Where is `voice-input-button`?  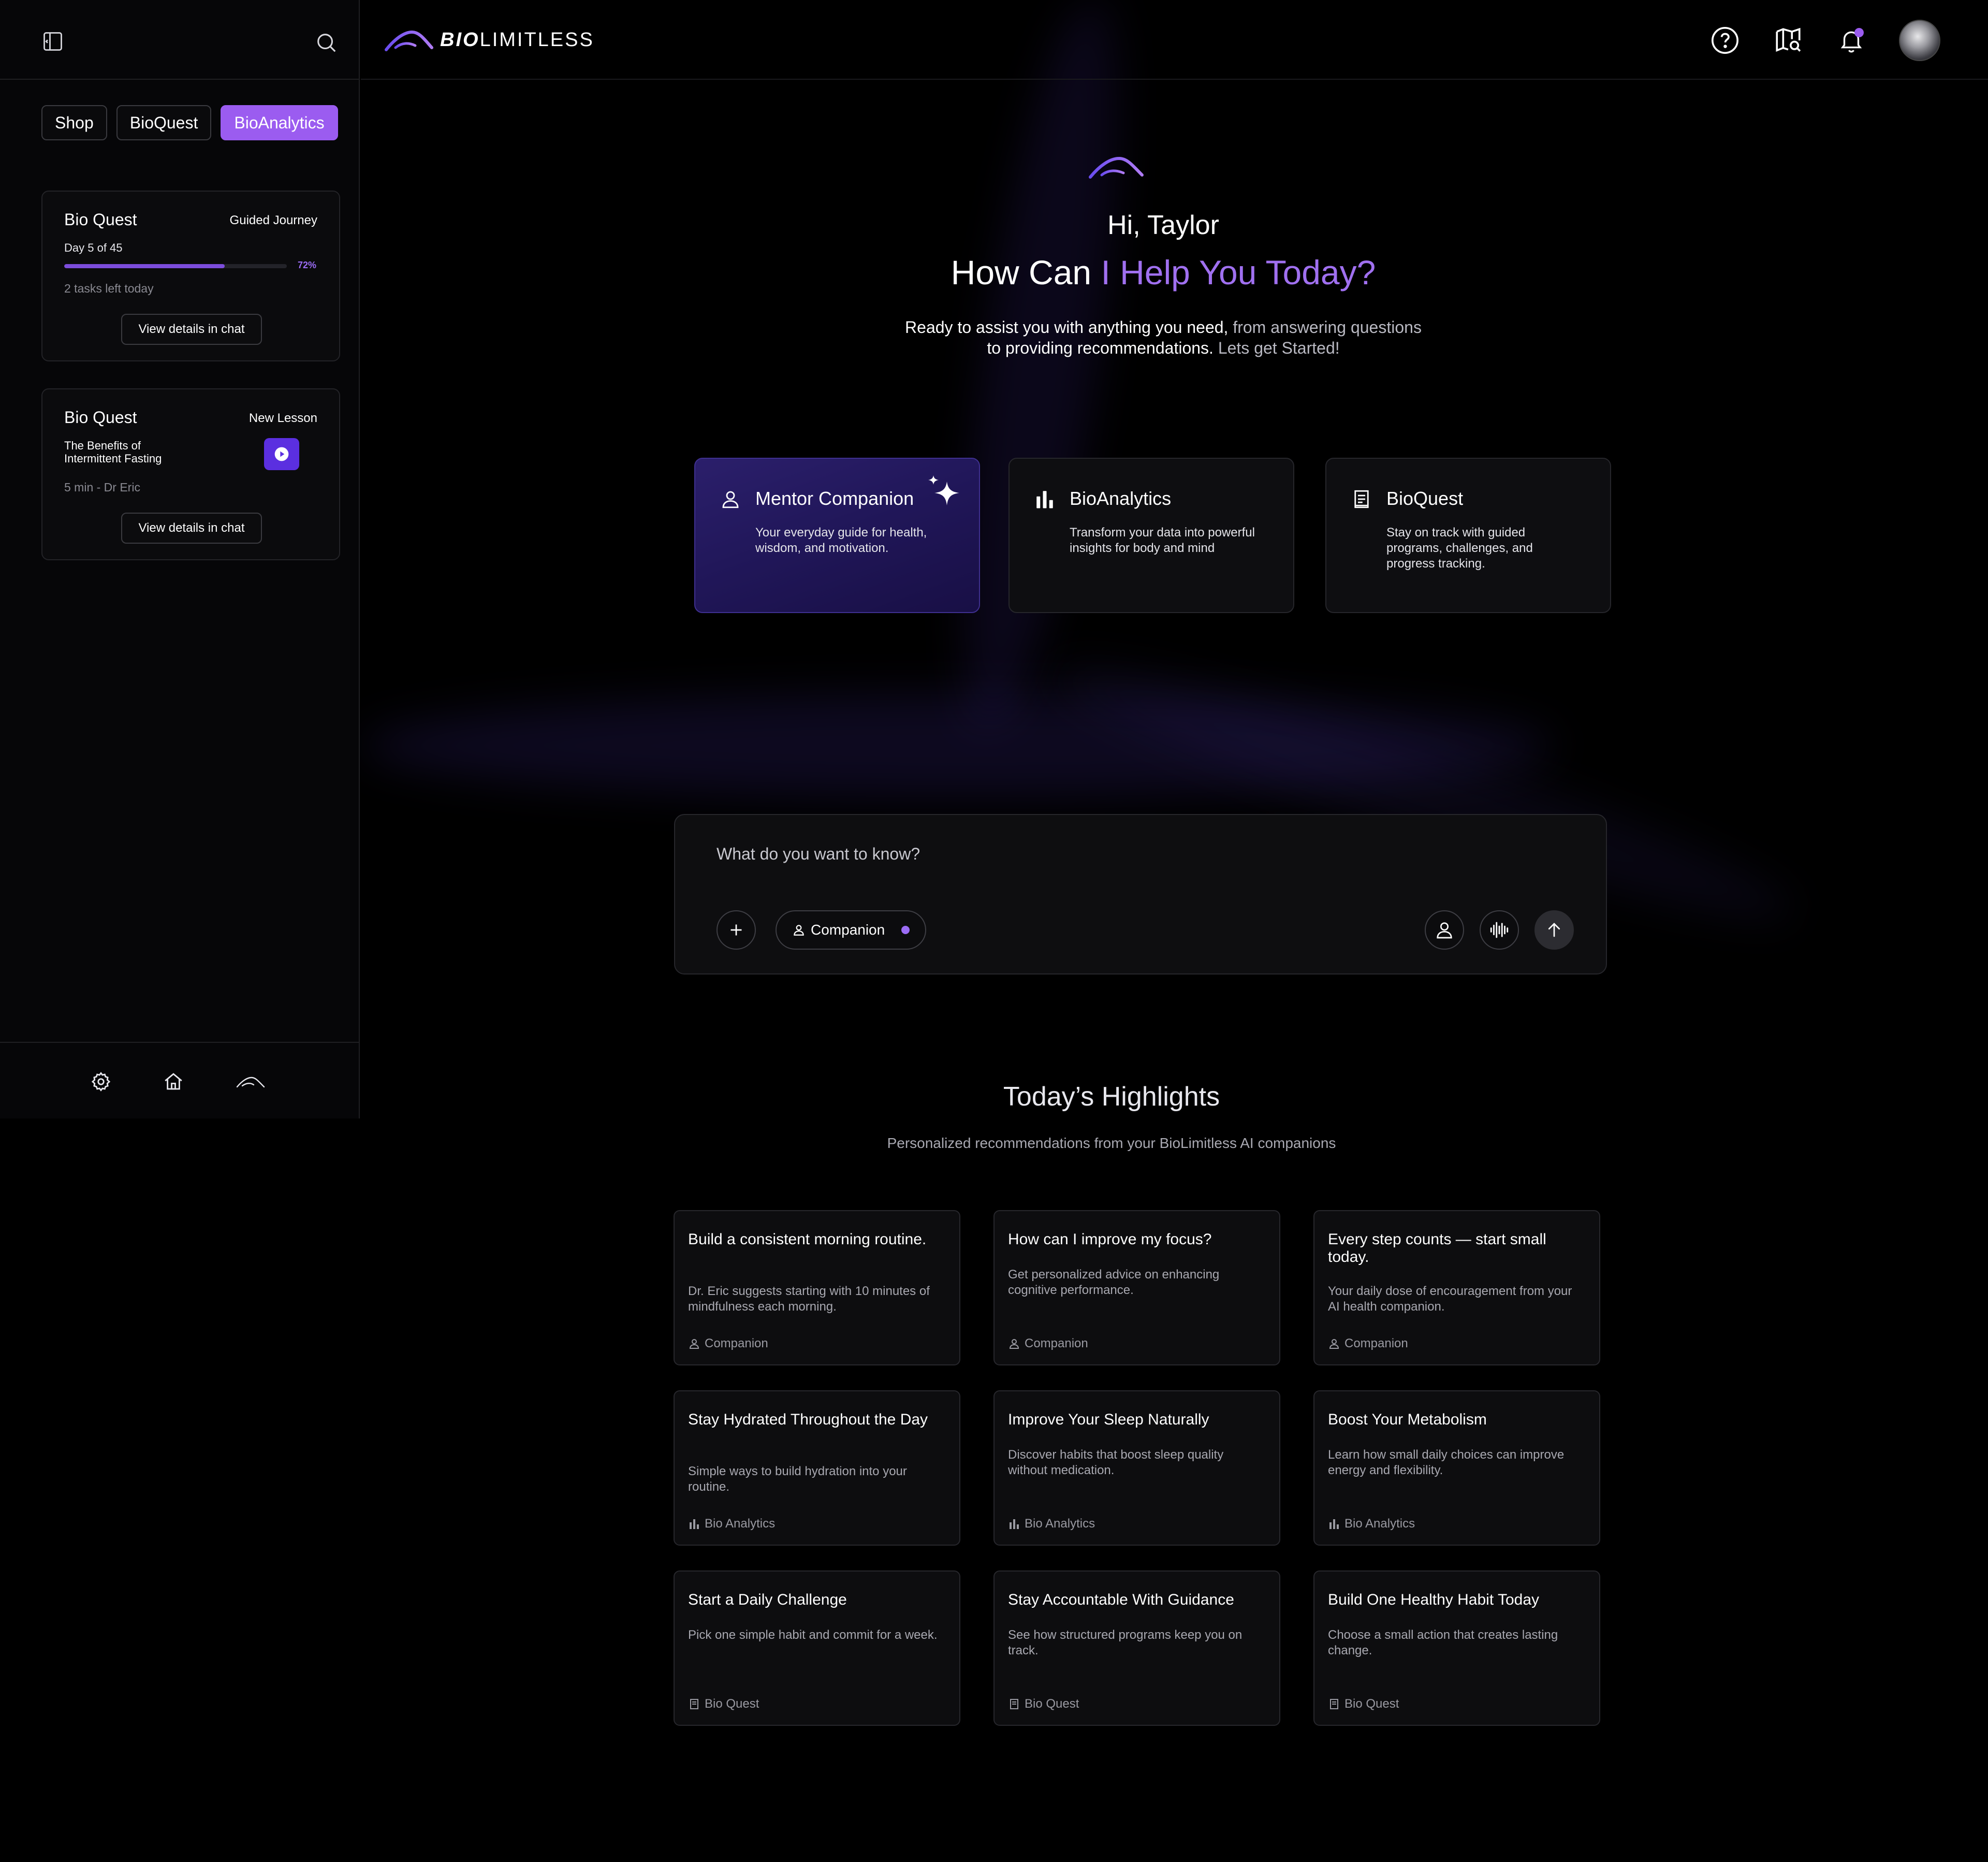
voice-input-button is located at coordinates (1499, 930).